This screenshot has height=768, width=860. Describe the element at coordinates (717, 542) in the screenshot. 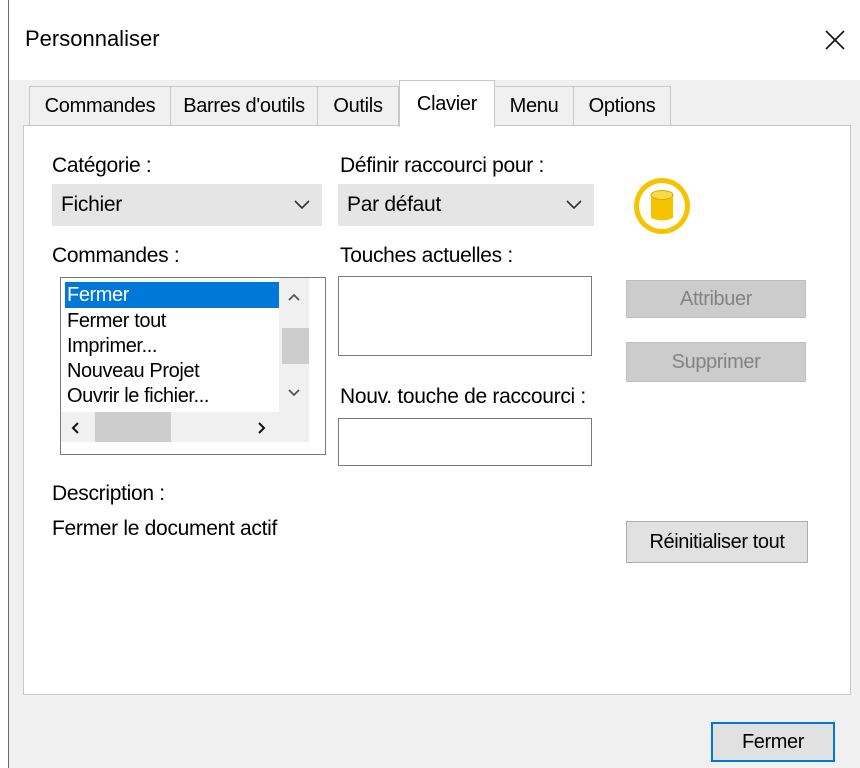

I see `reset-all-button: Réinitialiser tout` at that location.